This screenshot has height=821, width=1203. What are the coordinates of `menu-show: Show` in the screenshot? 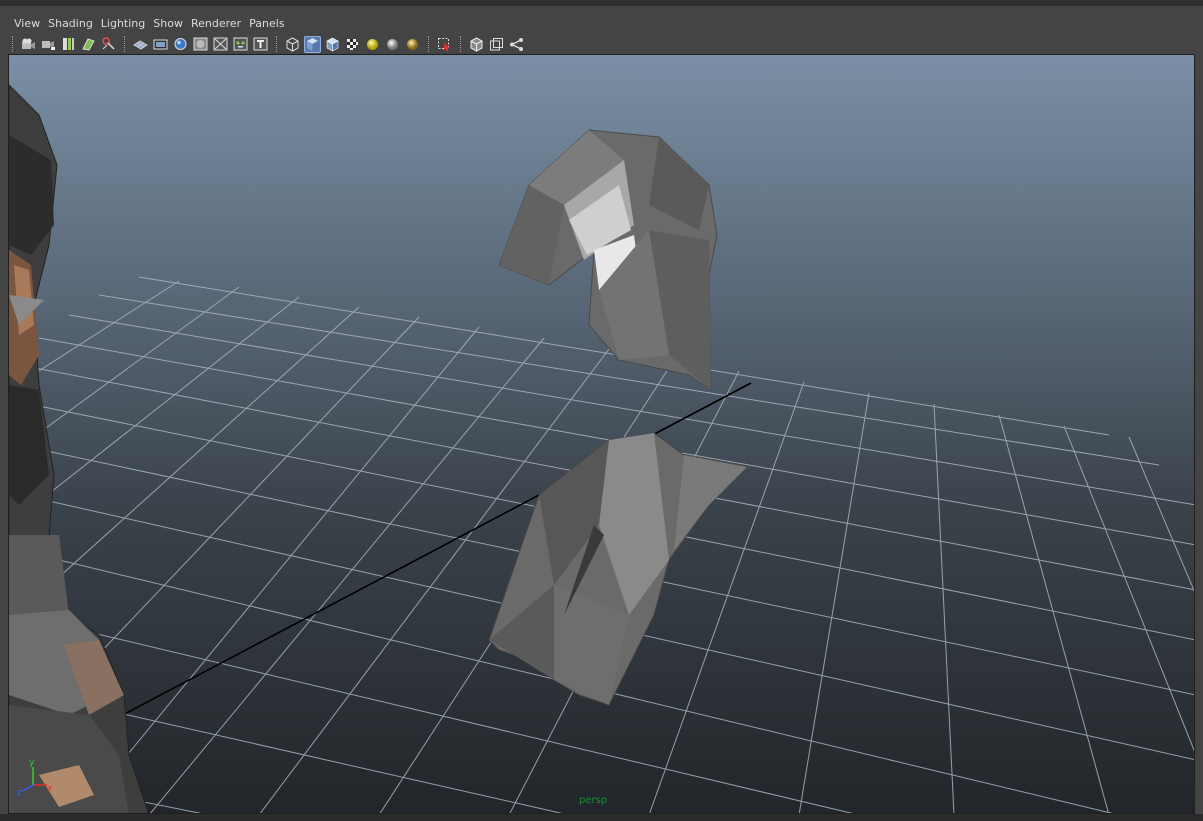 It's located at (168, 23).